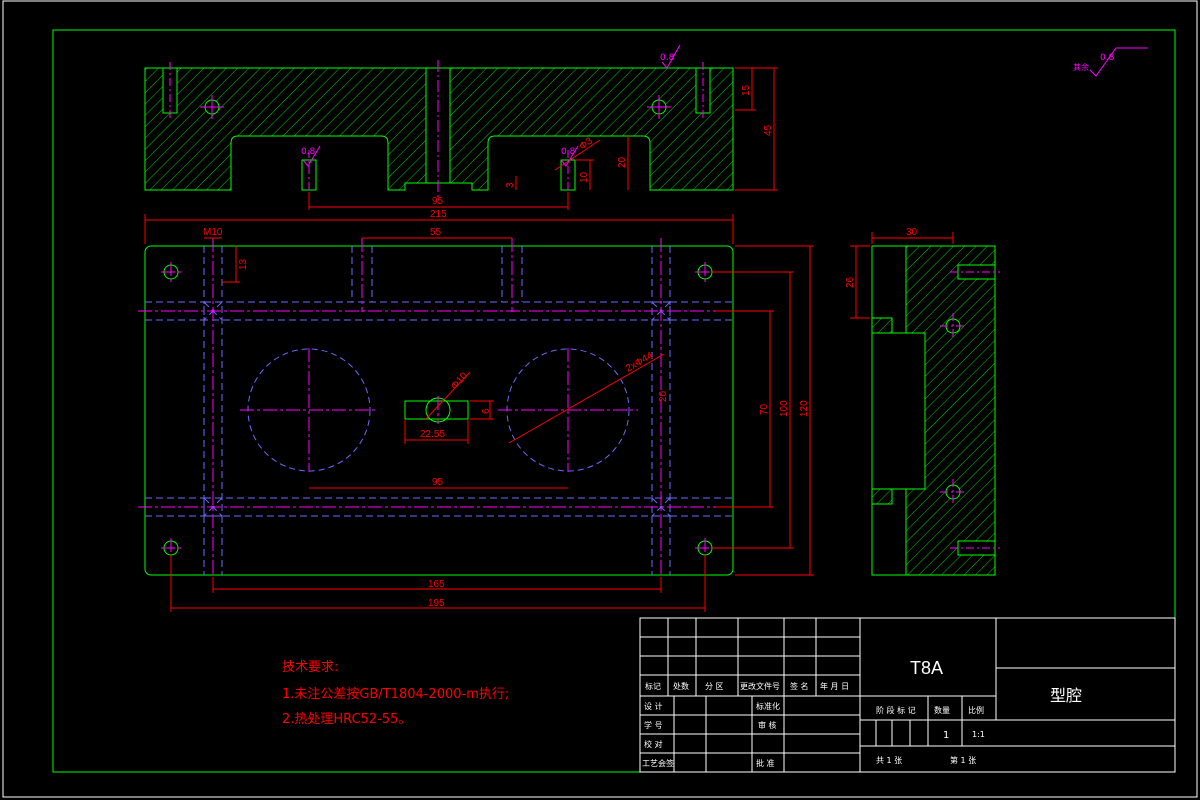 This screenshot has width=1200, height=800. What do you see at coordinates (622, 162) in the screenshot?
I see `dim-front-20: 20` at bounding box center [622, 162].